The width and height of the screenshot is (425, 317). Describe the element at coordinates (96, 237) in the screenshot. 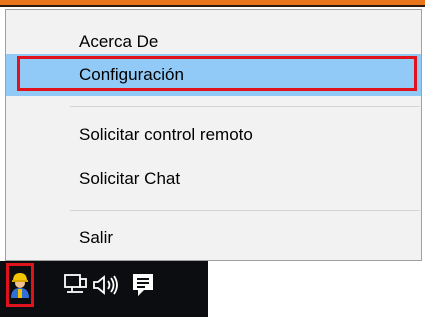

I see `menu-item-label: Salir` at that location.